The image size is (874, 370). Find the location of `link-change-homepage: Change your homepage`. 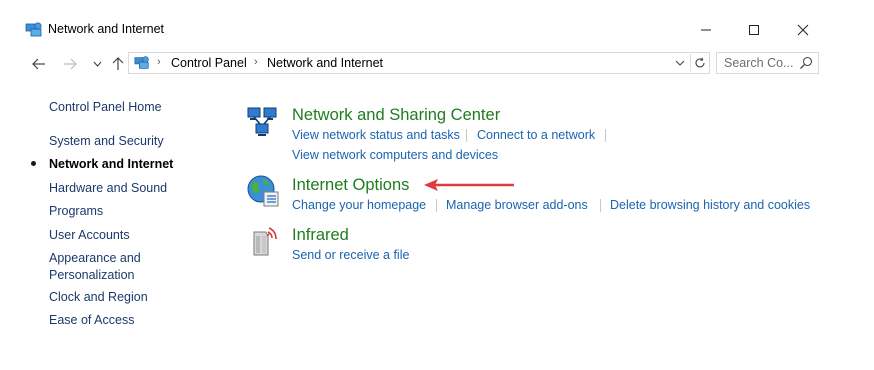

link-change-homepage: Change your homepage is located at coordinates (359, 205).